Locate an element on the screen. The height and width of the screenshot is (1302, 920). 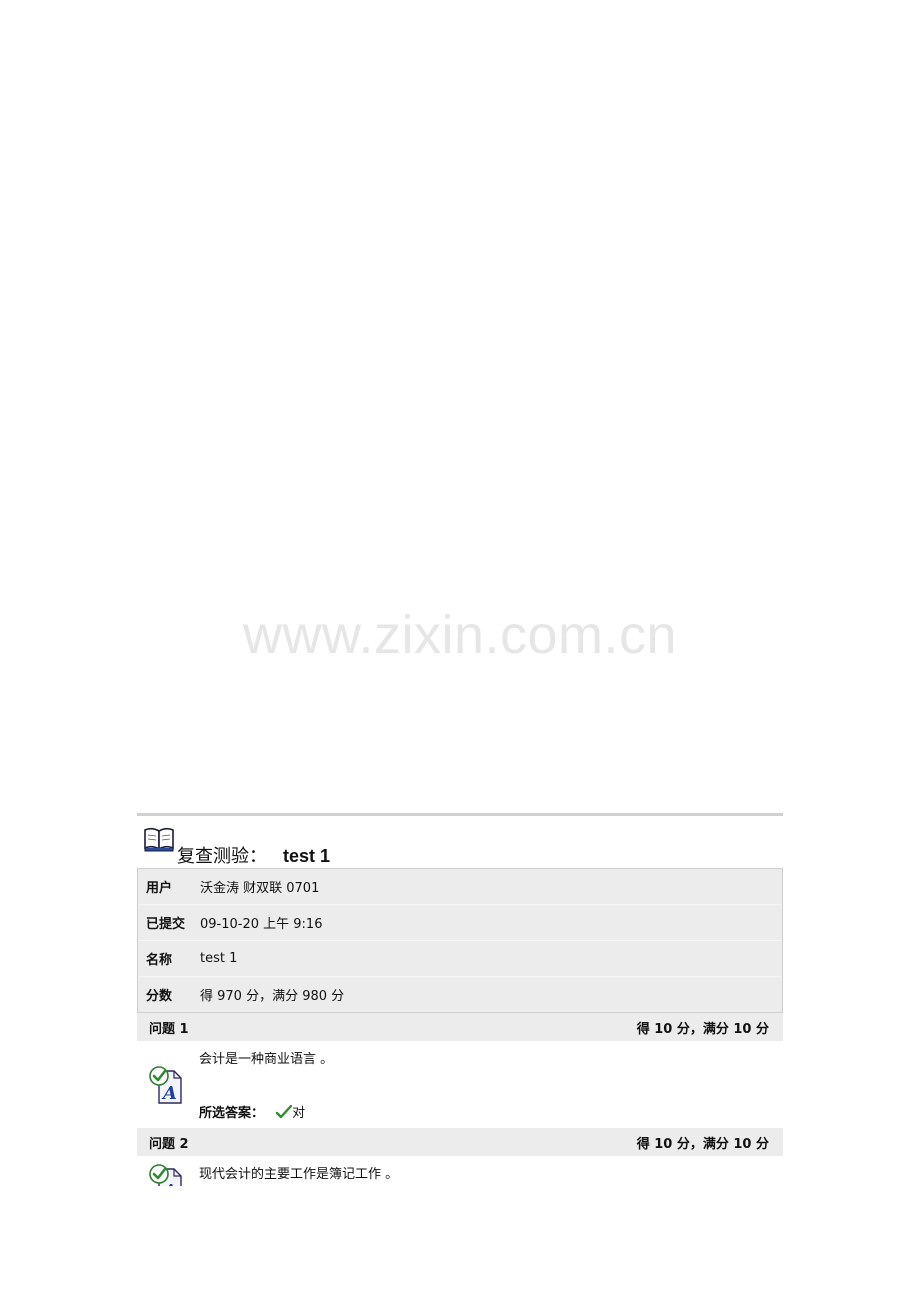
info-value: test 1 is located at coordinates (219, 958).